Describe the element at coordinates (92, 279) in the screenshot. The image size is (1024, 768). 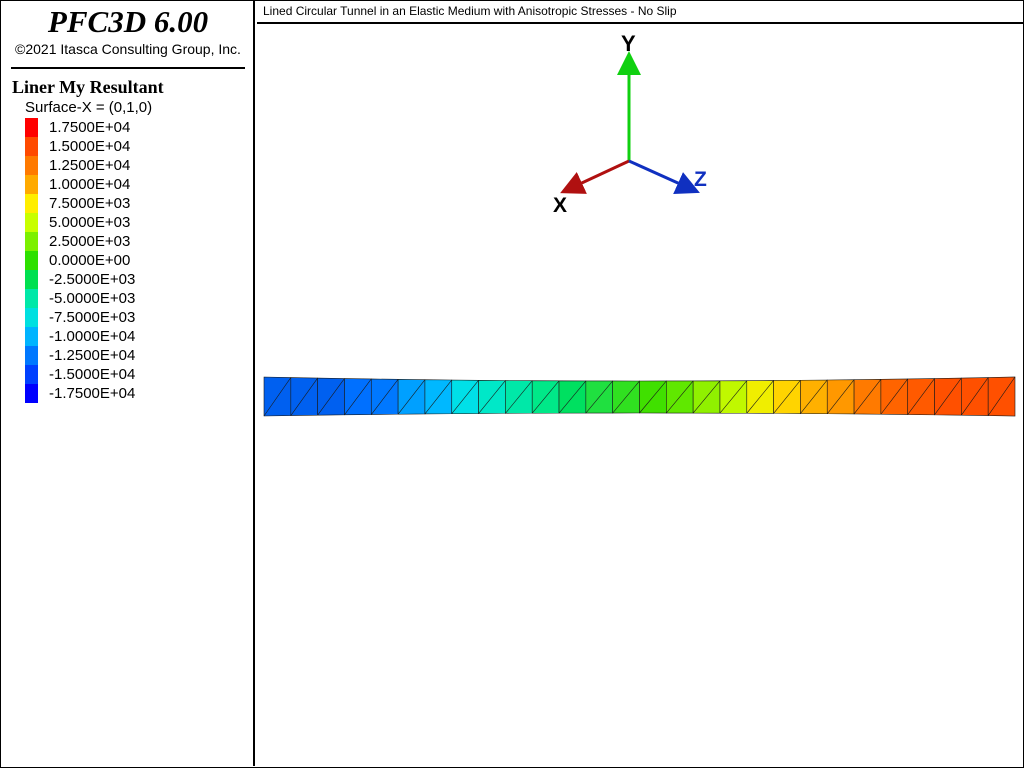
I see `legend-label: -2.5000E+03` at that location.